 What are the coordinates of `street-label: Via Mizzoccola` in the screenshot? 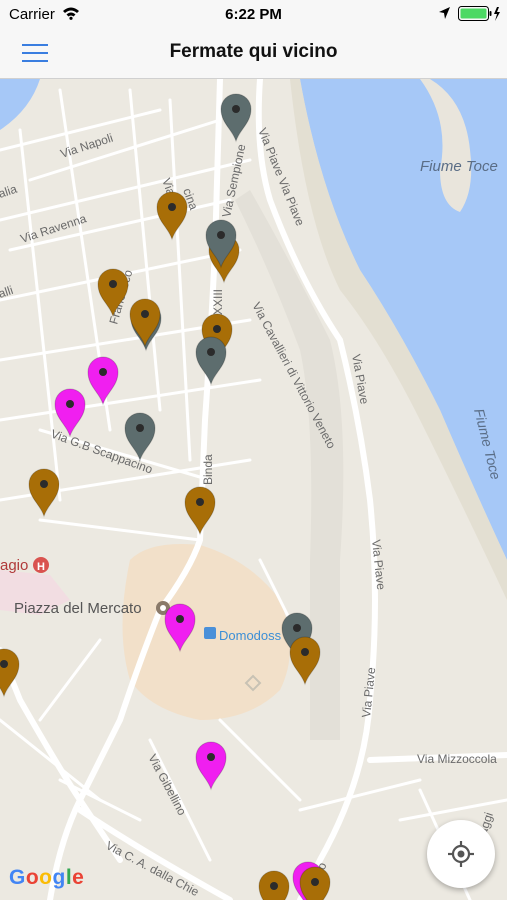 It's located at (457, 759).